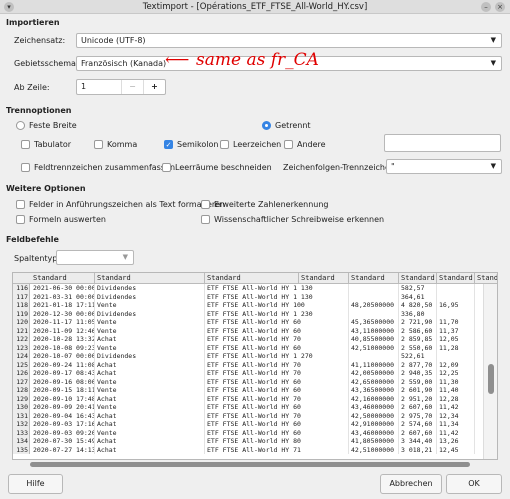  Describe the element at coordinates (500, 7) in the screenshot. I see `close-icon: ×` at that location.